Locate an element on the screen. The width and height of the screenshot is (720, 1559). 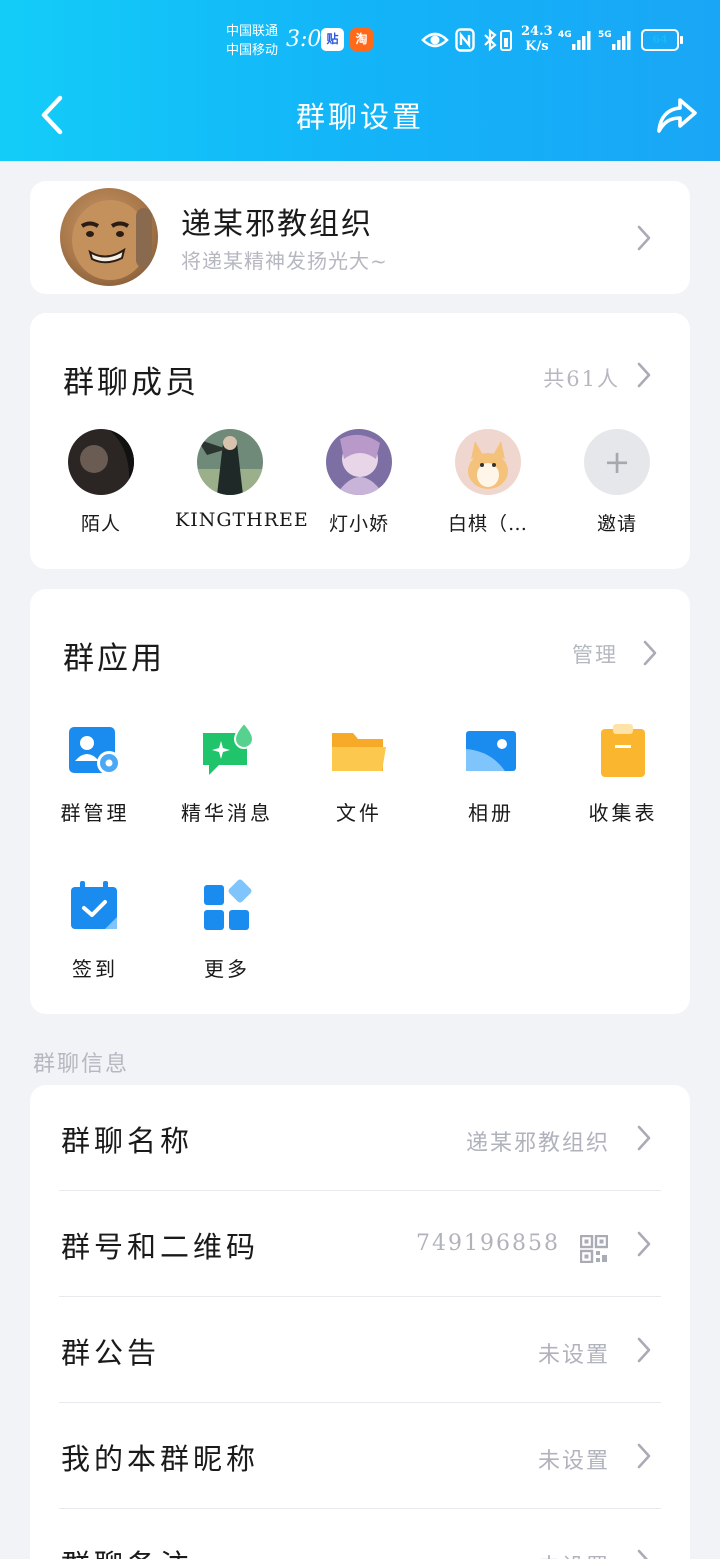
row-group-name: 群聊名称 递某邪教组织 is located at coordinates (360, 1138).